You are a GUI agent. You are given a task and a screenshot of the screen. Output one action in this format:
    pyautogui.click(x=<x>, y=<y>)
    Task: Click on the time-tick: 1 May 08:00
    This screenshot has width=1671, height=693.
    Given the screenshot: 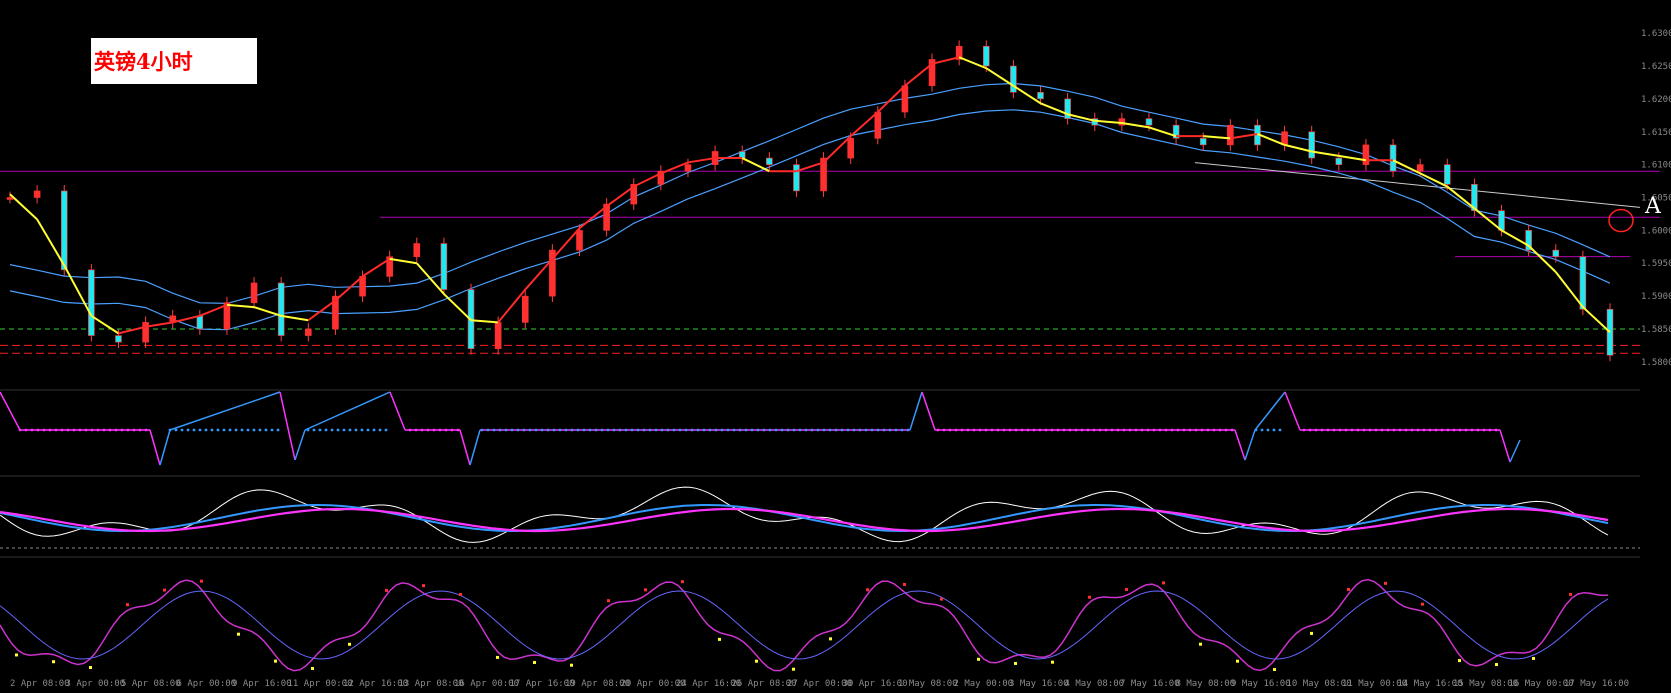 What is the action you would take?
    pyautogui.click(x=928, y=684)
    